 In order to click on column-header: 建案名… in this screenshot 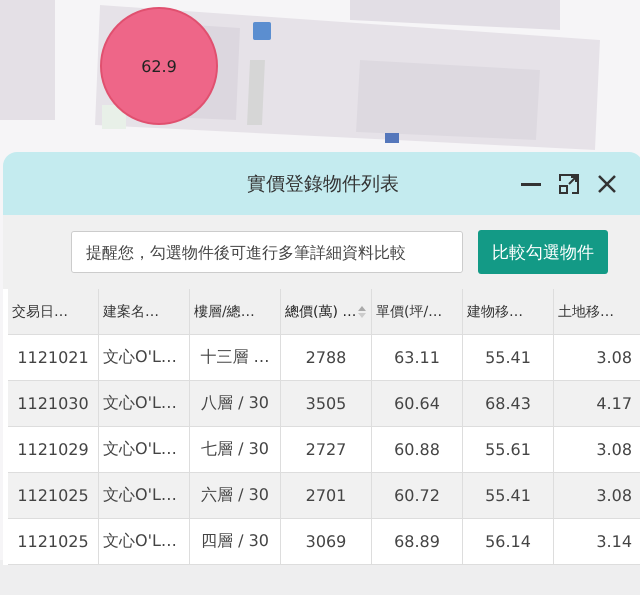, I will do `click(131, 311)`.